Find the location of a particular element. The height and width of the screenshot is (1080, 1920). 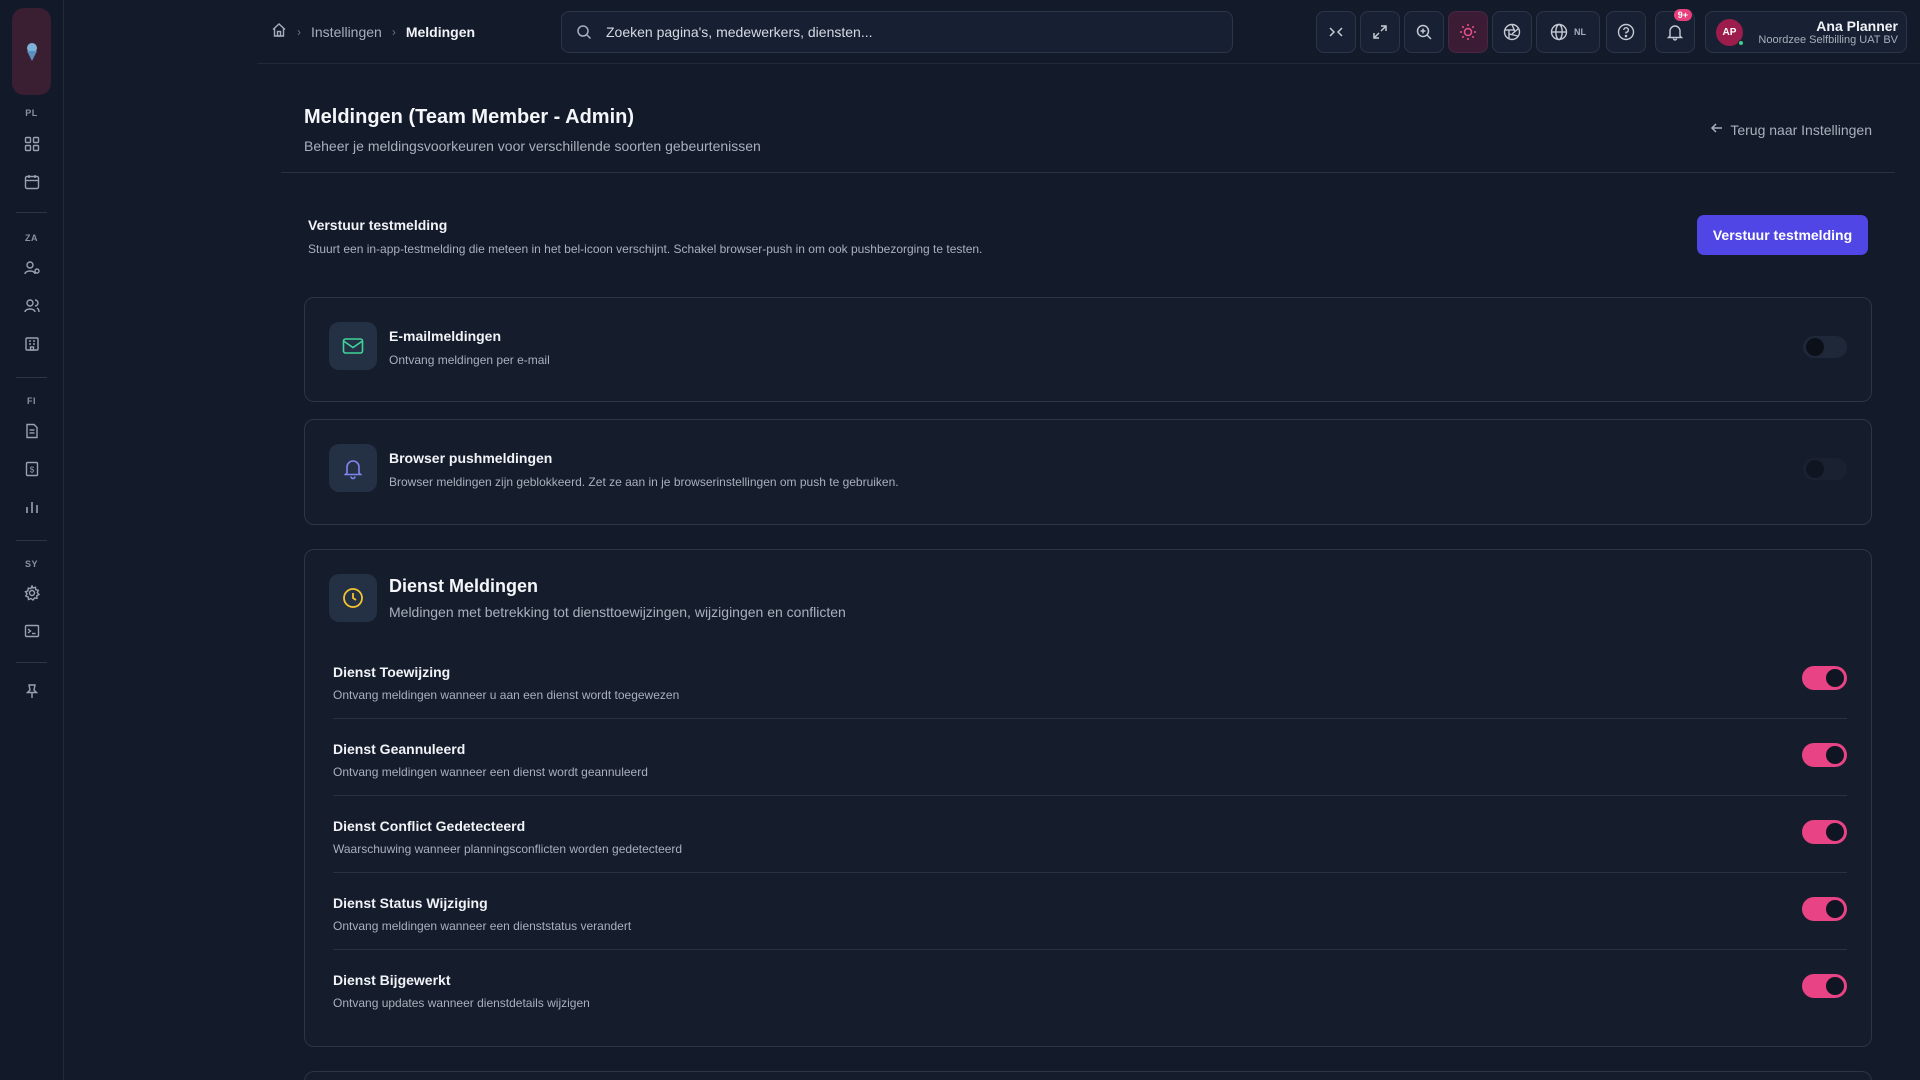

document-icon is located at coordinates (32, 431).